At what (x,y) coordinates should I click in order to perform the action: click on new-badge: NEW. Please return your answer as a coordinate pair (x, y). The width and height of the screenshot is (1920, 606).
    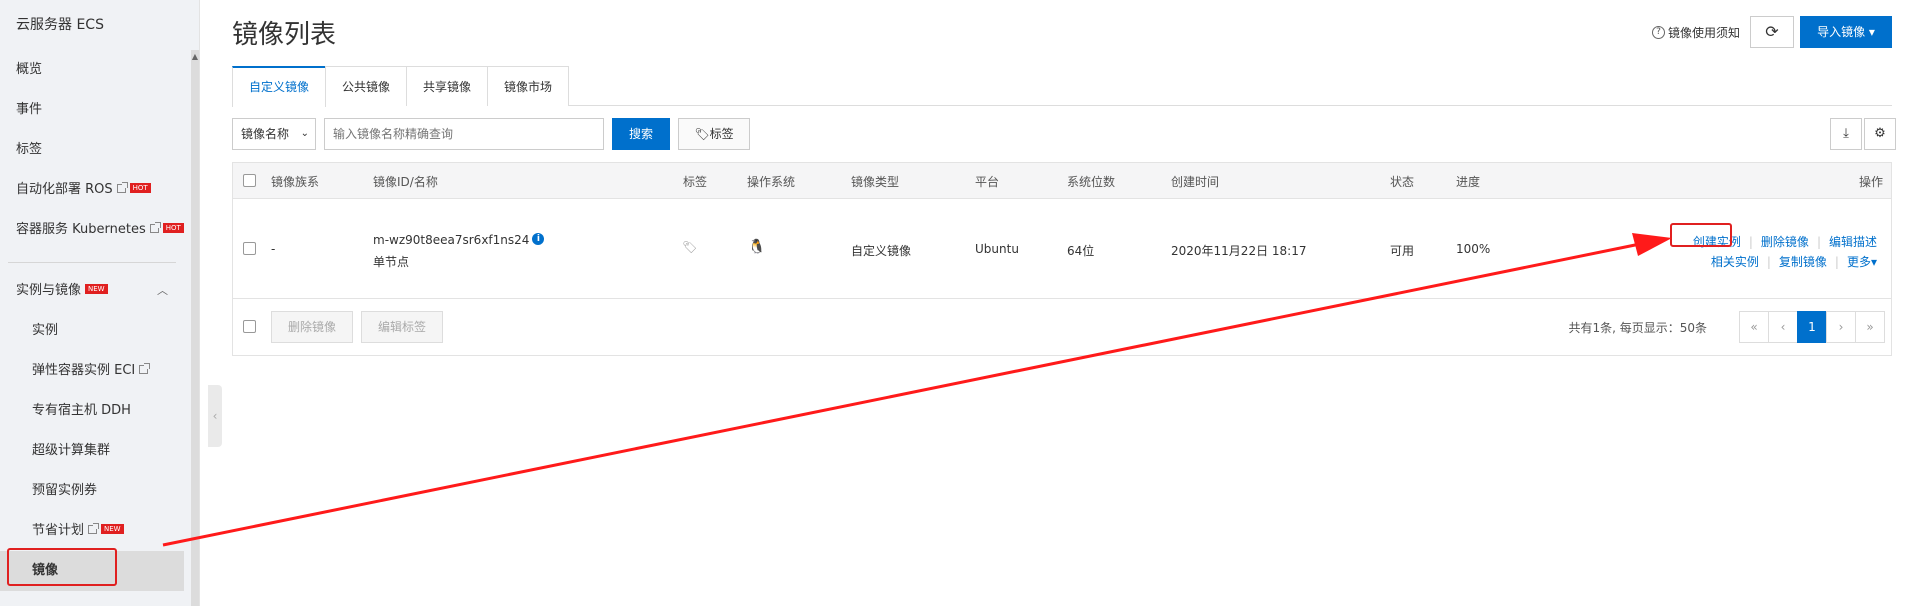
    Looking at the image, I should click on (112, 528).